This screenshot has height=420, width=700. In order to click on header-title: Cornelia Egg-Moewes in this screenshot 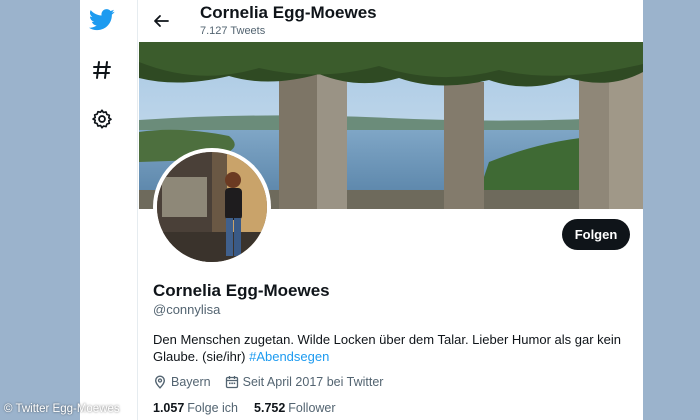, I will do `click(288, 12)`.